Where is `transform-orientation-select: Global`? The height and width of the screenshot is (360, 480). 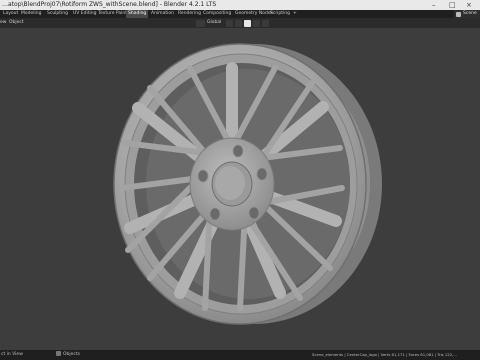
transform-orientation-select: Global is located at coordinates (214, 23).